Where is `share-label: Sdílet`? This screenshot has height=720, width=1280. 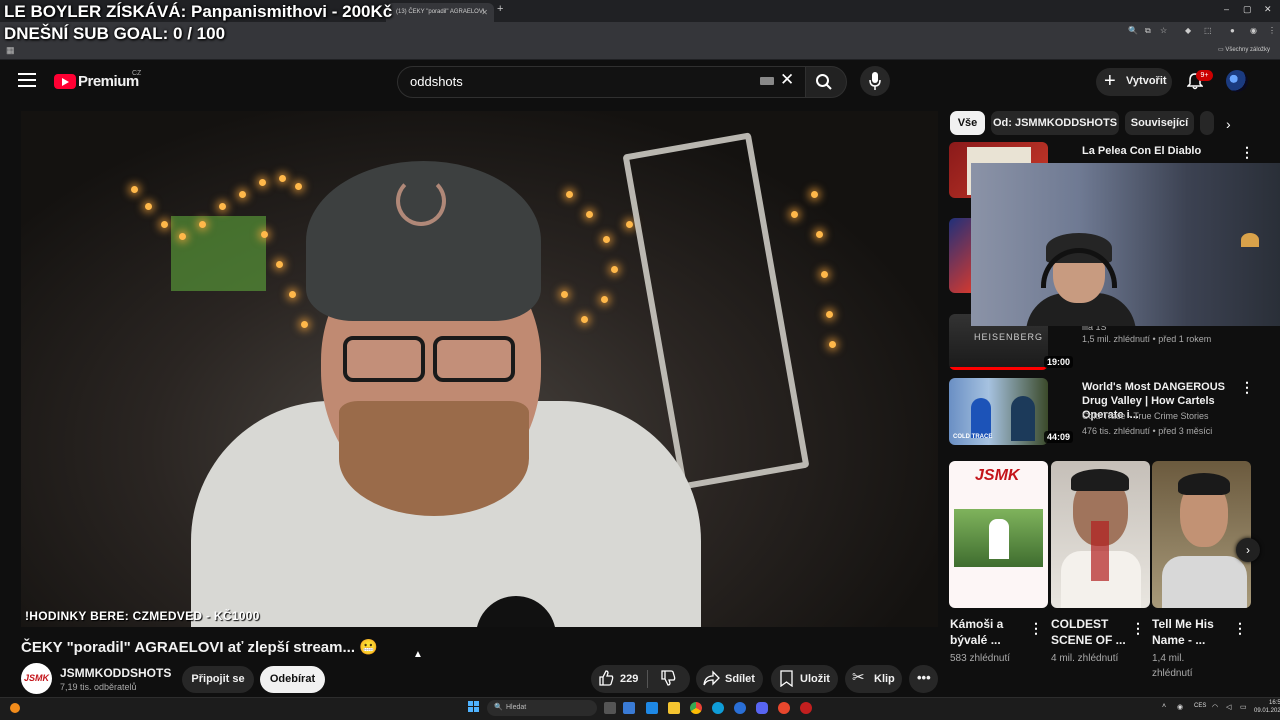 share-label: Sdílet is located at coordinates (740, 679).